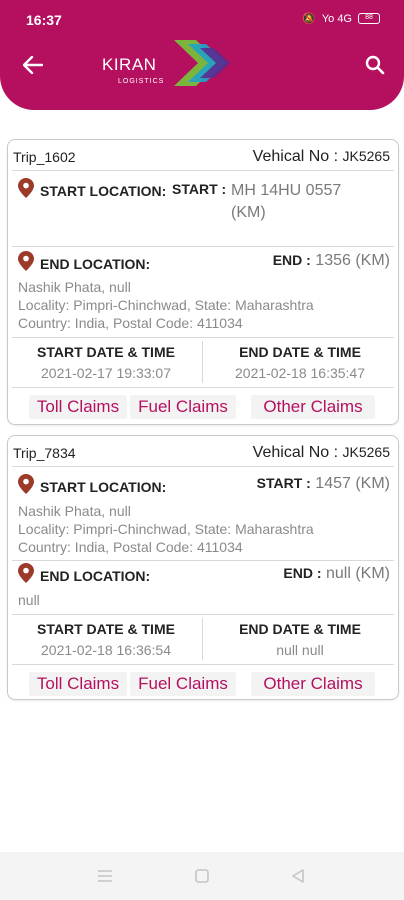  Describe the element at coordinates (129, 64) in the screenshot. I see `logo-name: KIRAN` at that location.